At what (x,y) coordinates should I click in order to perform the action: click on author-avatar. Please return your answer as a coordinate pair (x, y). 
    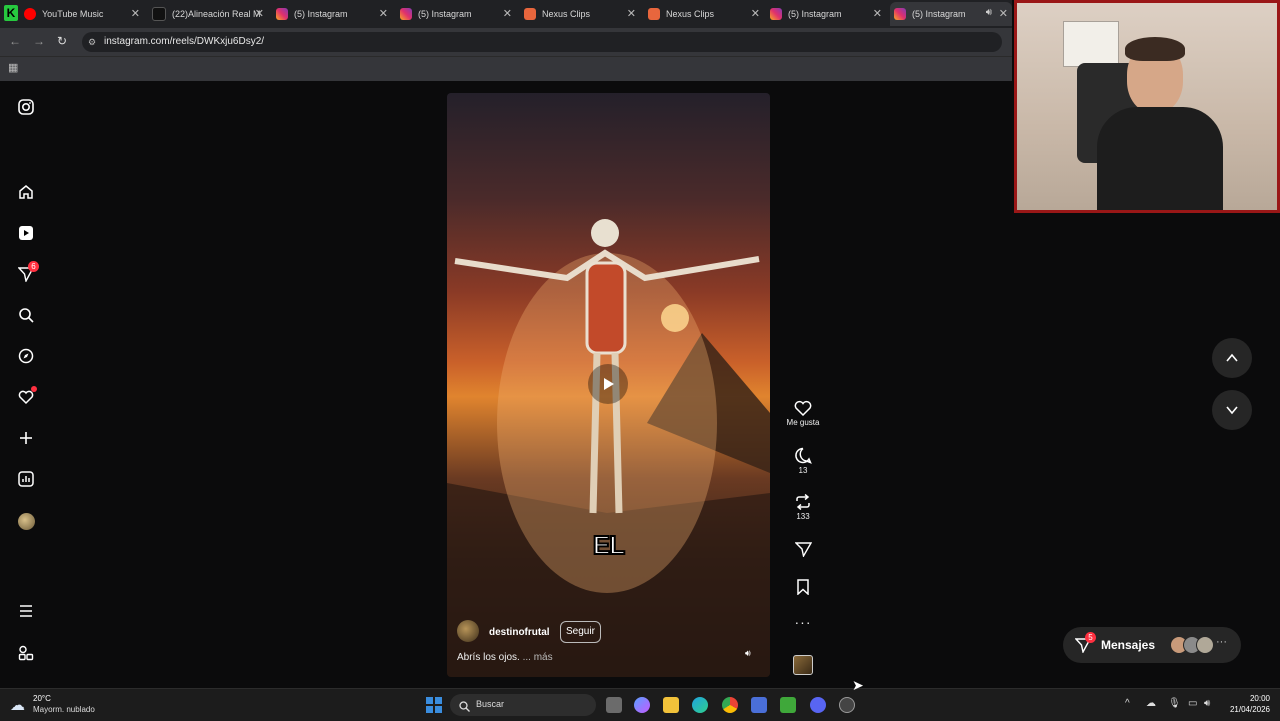
    Looking at the image, I should click on (468, 631).